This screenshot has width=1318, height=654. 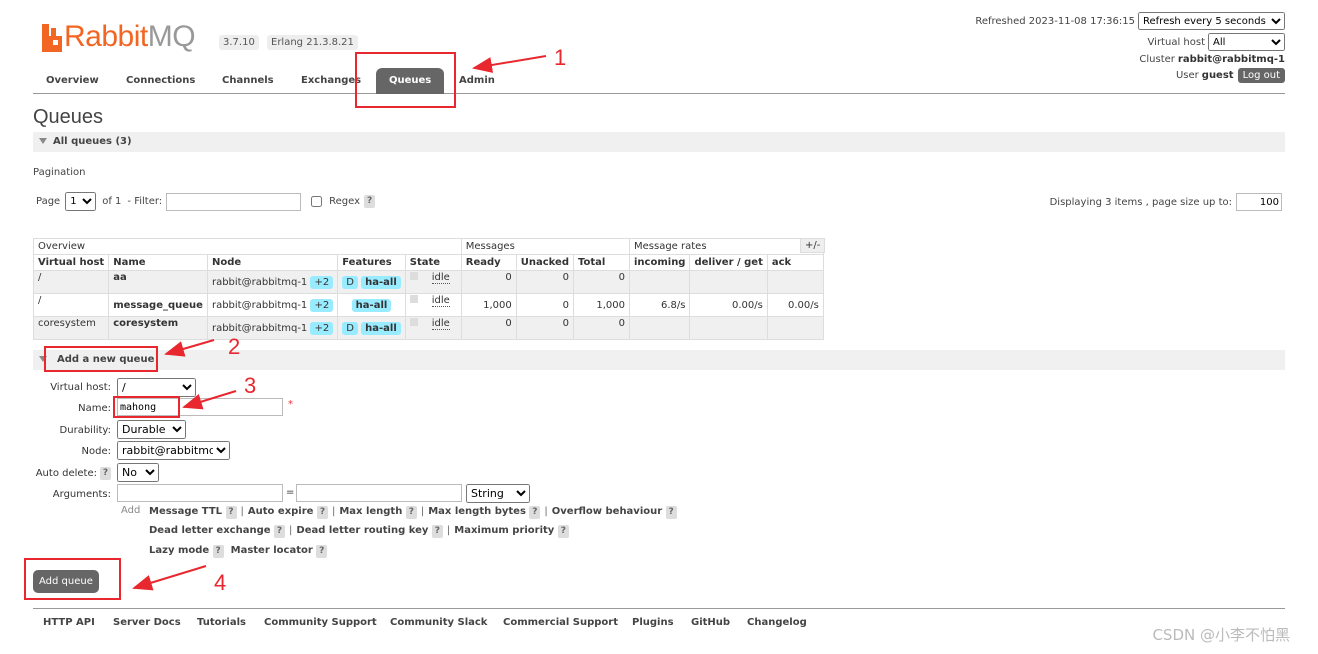 I want to click on annotation-number-3: 3, so click(x=250, y=385).